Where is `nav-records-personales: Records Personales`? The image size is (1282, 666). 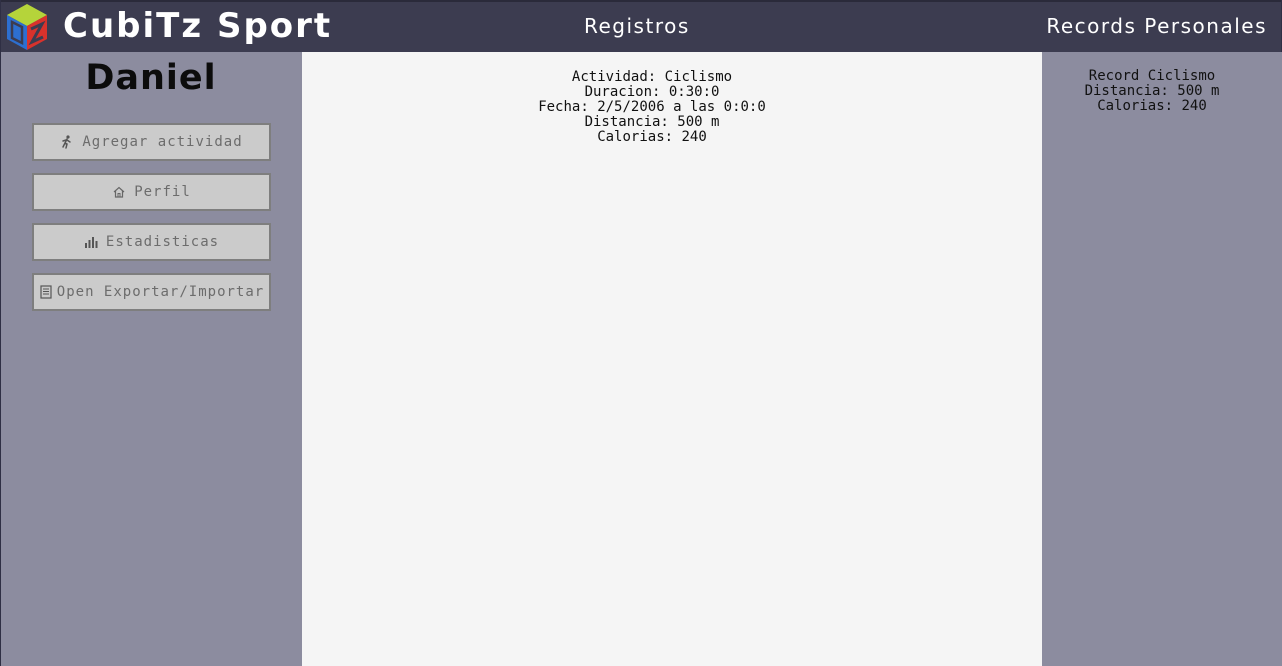 nav-records-personales: Records Personales is located at coordinates (1156, 26).